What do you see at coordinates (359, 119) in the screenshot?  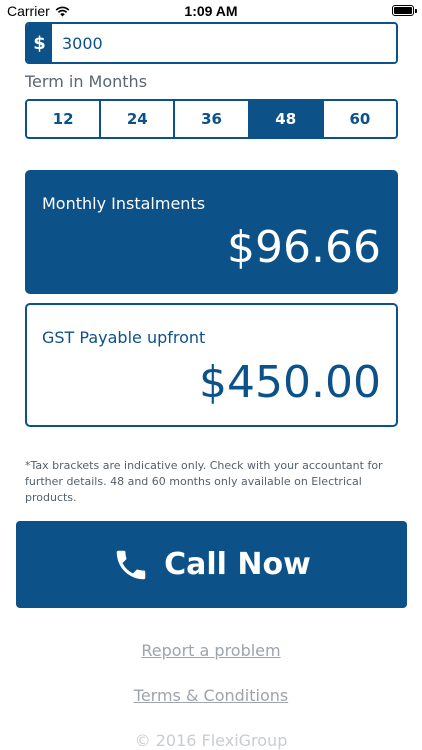 I see `term-option-60: 60` at bounding box center [359, 119].